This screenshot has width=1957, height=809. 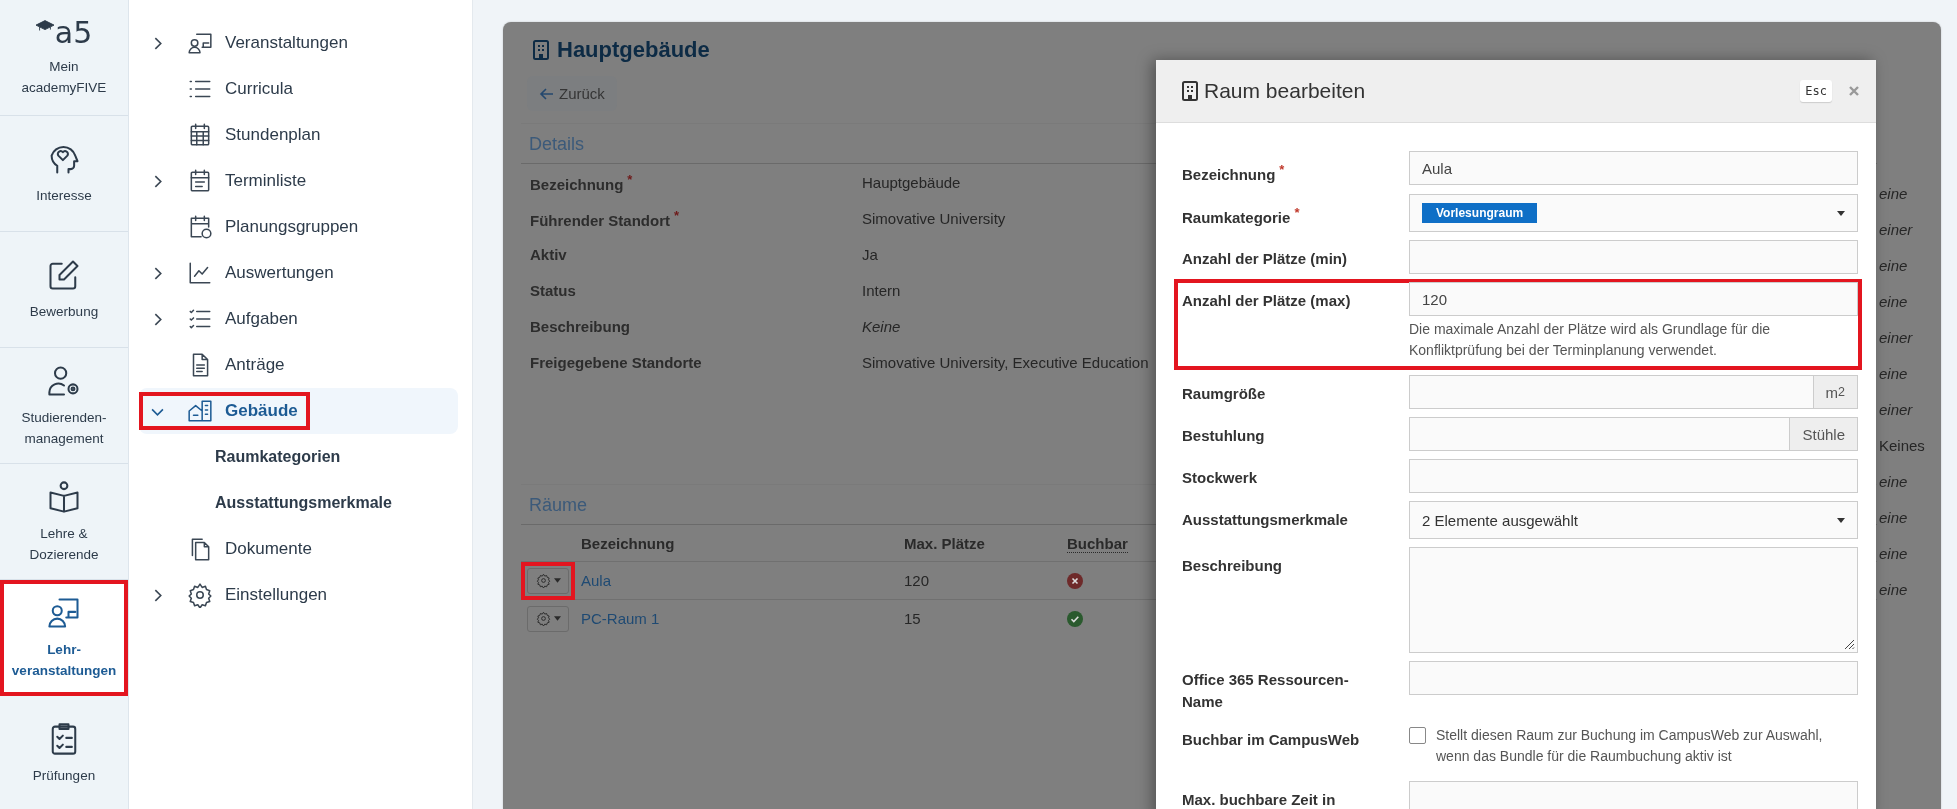 What do you see at coordinates (1224, 394) in the screenshot?
I see `field-label: Raumgröße` at bounding box center [1224, 394].